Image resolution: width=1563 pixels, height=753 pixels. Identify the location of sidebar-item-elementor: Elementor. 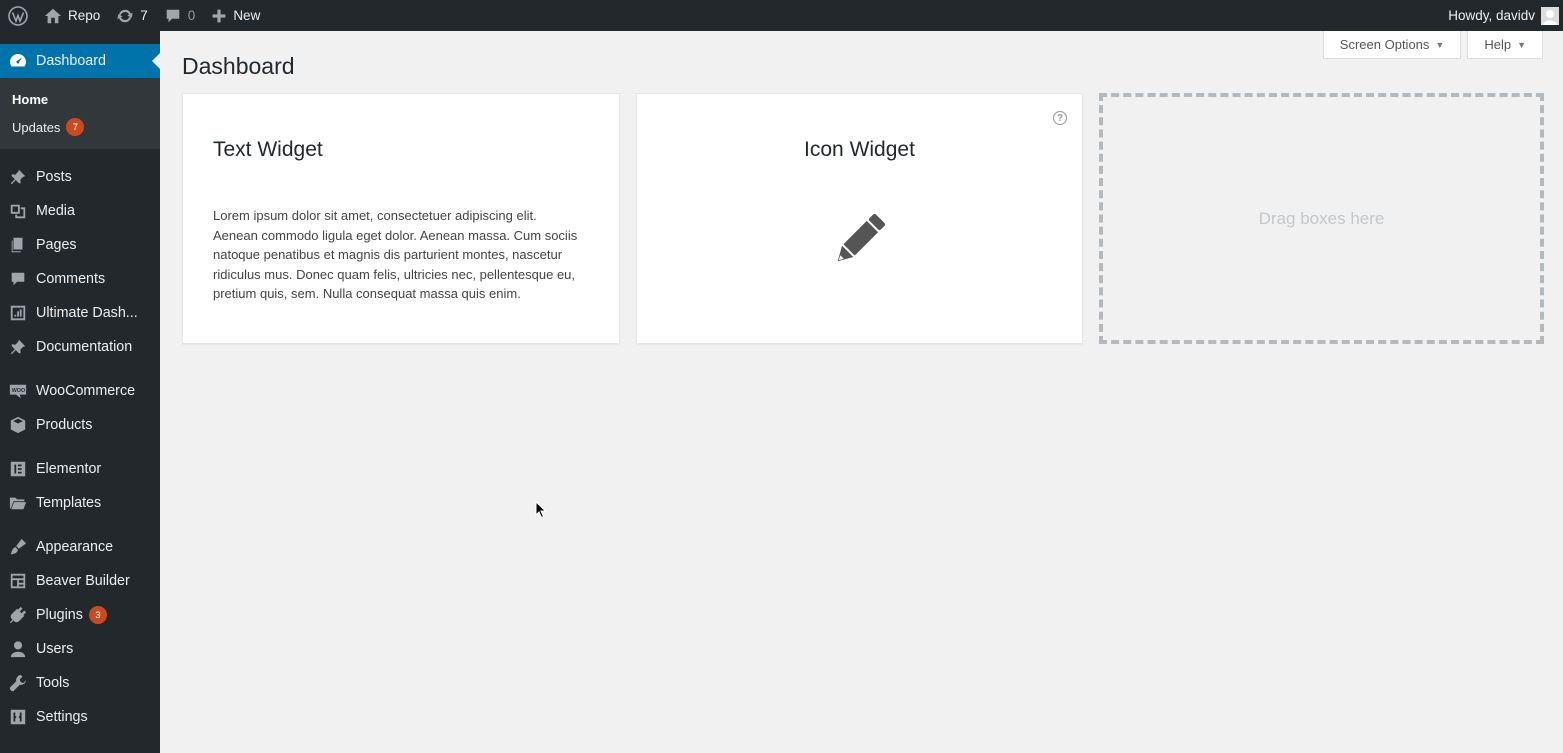
(80, 469).